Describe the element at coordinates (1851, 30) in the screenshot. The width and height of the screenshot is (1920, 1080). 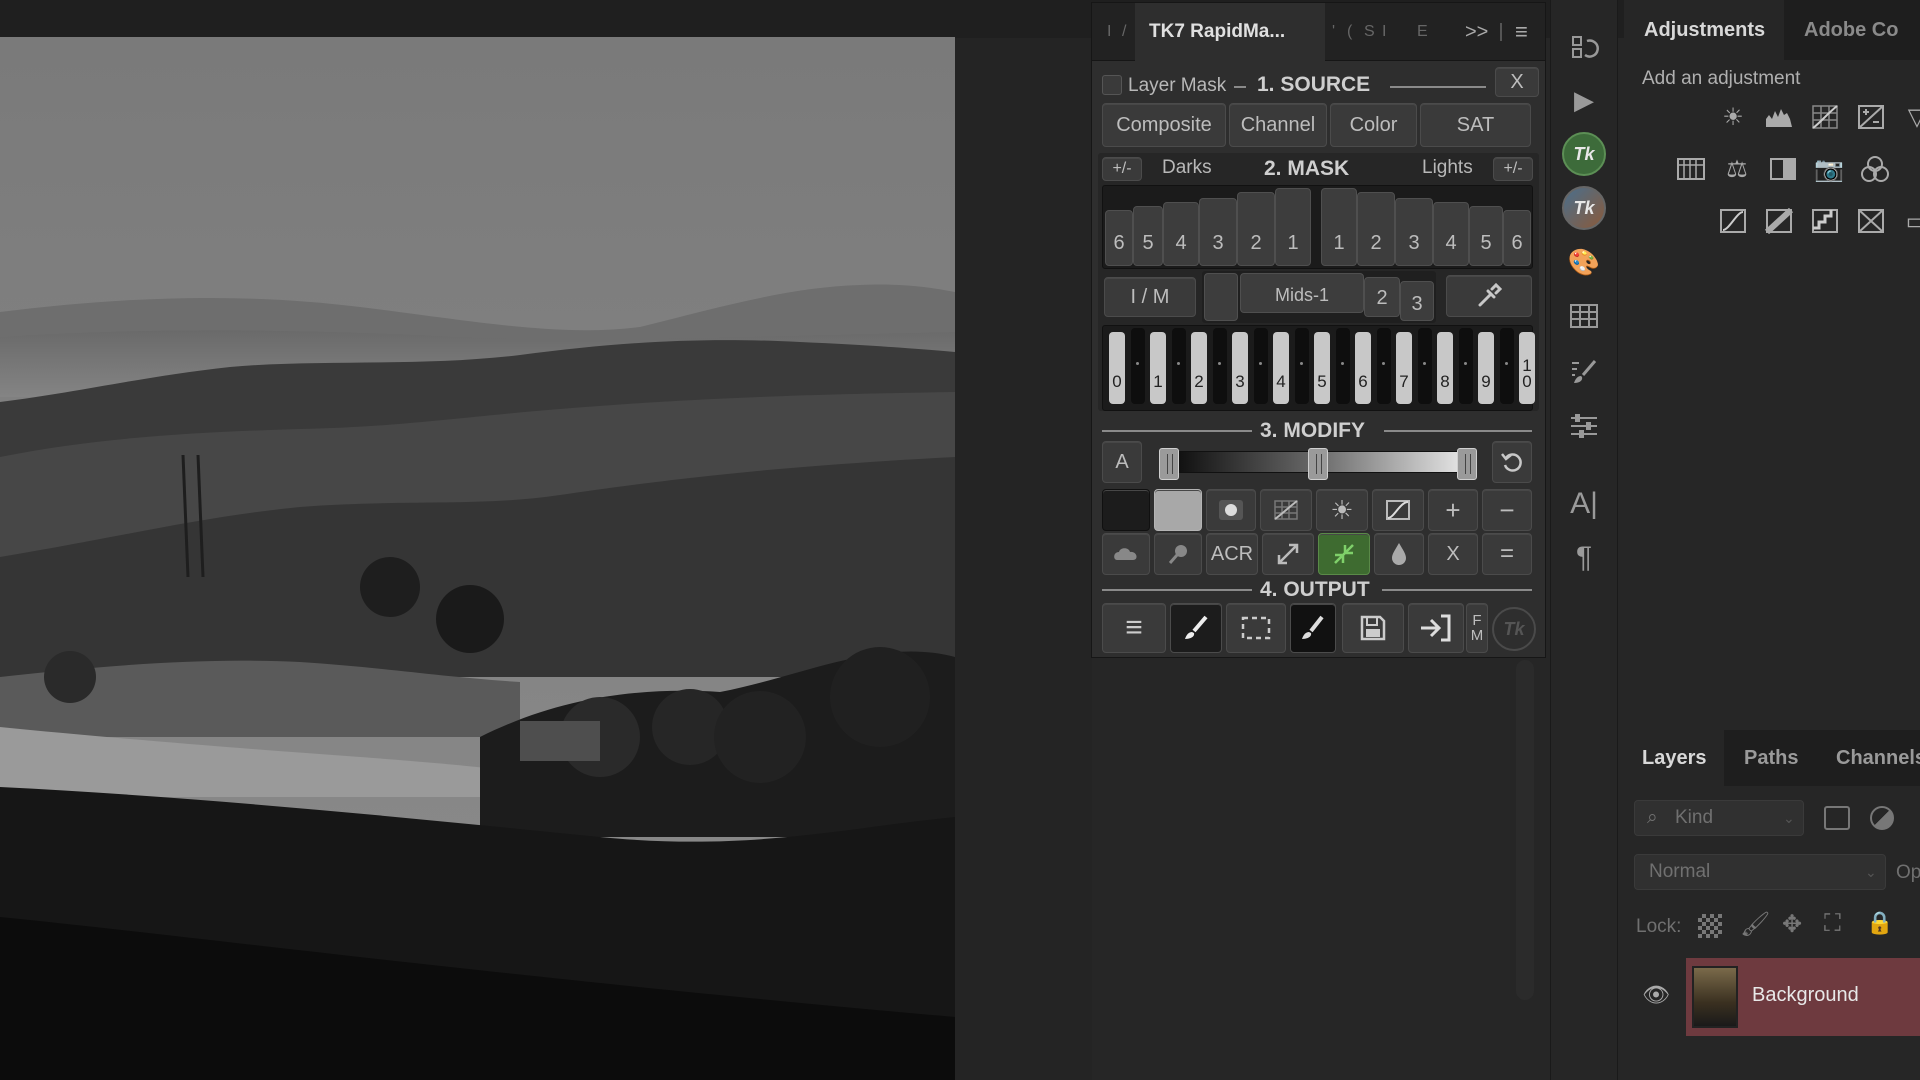
I see `tab-adobe-color: Adobe Co` at that location.